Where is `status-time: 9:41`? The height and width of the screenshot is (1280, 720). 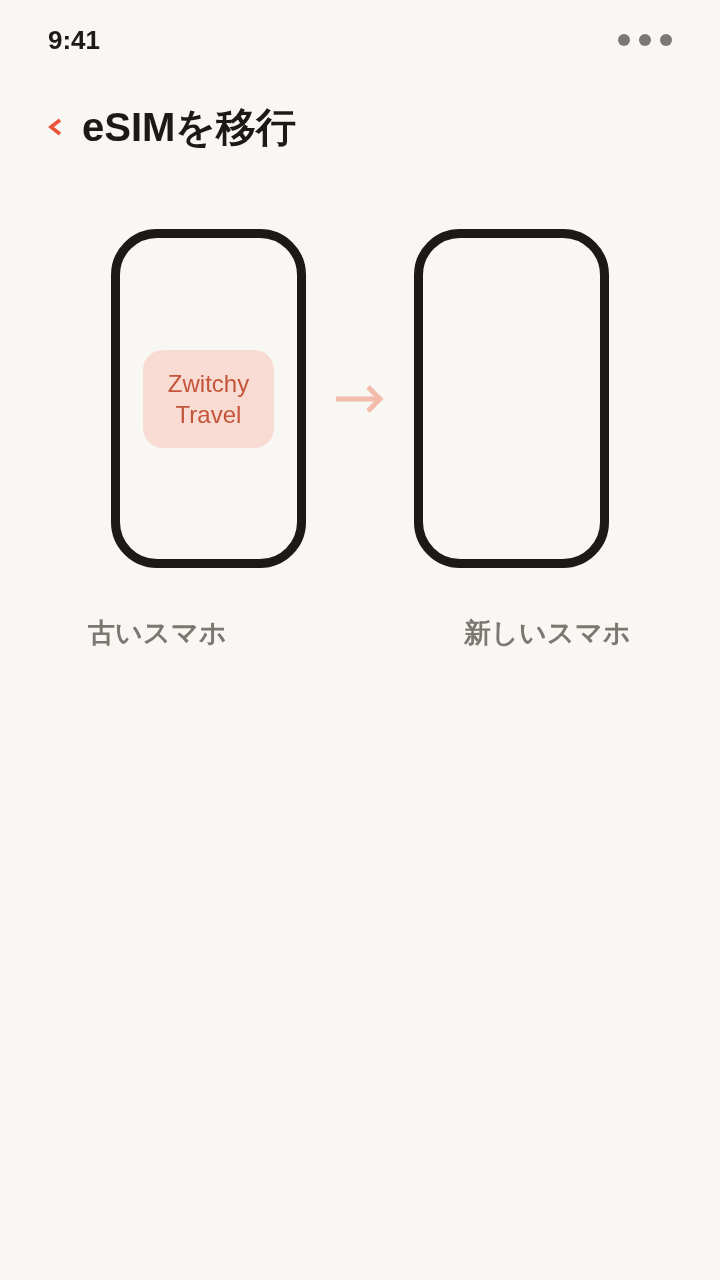 status-time: 9:41 is located at coordinates (74, 40).